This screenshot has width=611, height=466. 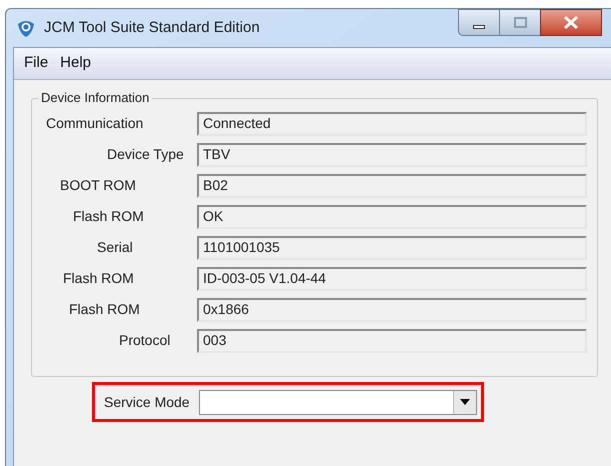 I want to click on field-label: Communication, so click(x=94, y=123).